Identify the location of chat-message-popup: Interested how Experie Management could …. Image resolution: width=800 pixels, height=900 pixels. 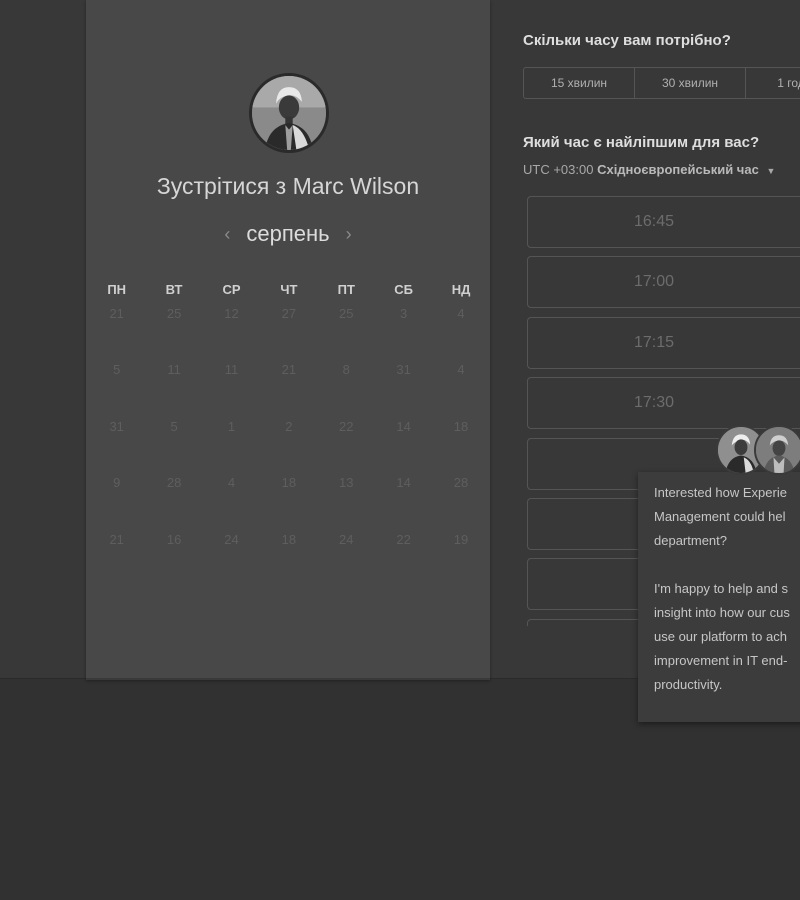
(719, 597).